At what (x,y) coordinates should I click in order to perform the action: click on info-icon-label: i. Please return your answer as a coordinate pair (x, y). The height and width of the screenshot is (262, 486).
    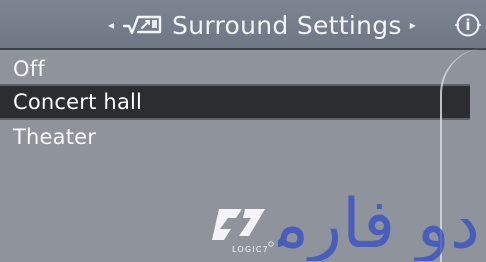
    Looking at the image, I should click on (467, 25).